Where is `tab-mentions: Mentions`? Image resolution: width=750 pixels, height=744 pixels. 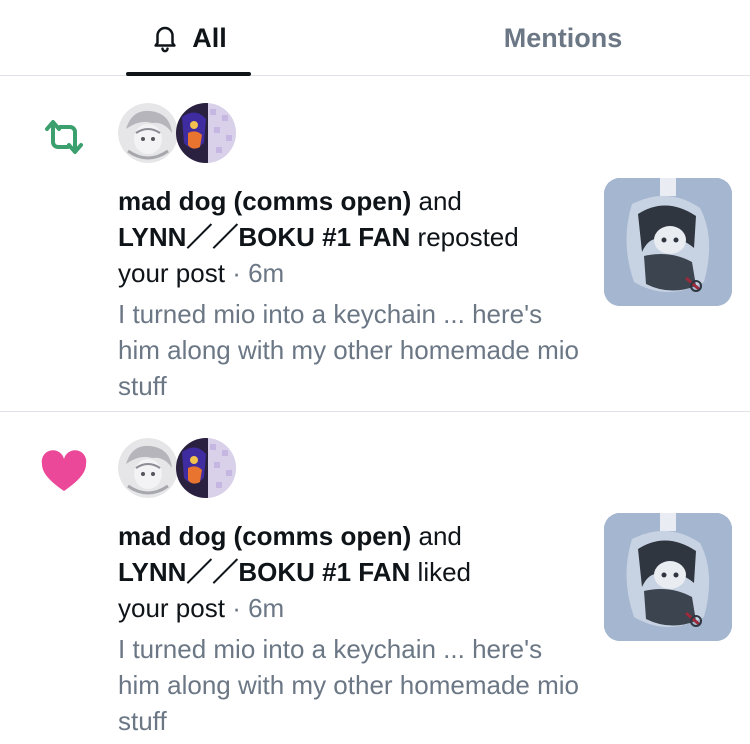 tab-mentions: Mentions is located at coordinates (563, 38).